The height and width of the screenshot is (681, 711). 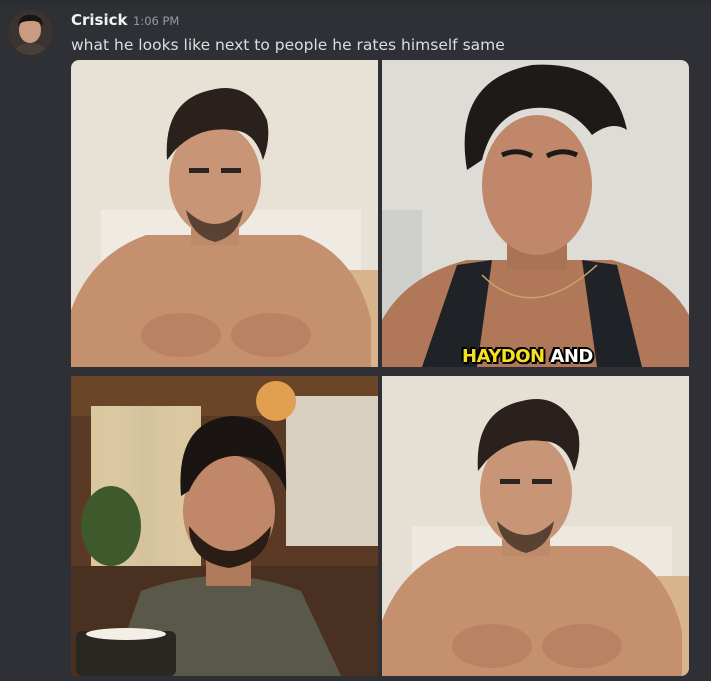 What do you see at coordinates (568, 356) in the screenshot?
I see `caption-rest: AND` at bounding box center [568, 356].